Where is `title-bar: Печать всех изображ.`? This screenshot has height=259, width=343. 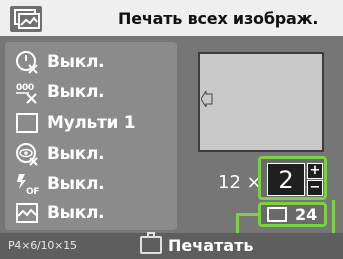 title-bar: Печать всех изображ. is located at coordinates (171, 18).